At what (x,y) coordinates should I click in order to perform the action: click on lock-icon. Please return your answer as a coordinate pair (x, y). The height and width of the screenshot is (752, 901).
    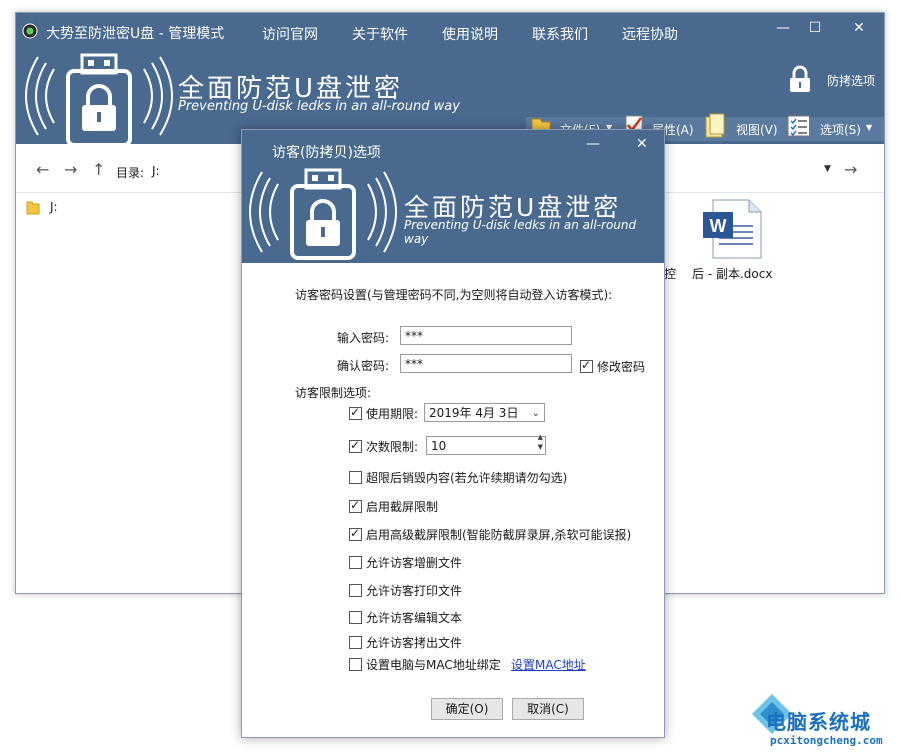
    Looking at the image, I should click on (800, 79).